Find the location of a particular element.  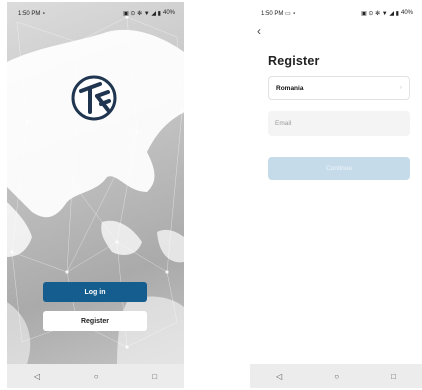

notification-icon: ⋆ is located at coordinates (44, 13).